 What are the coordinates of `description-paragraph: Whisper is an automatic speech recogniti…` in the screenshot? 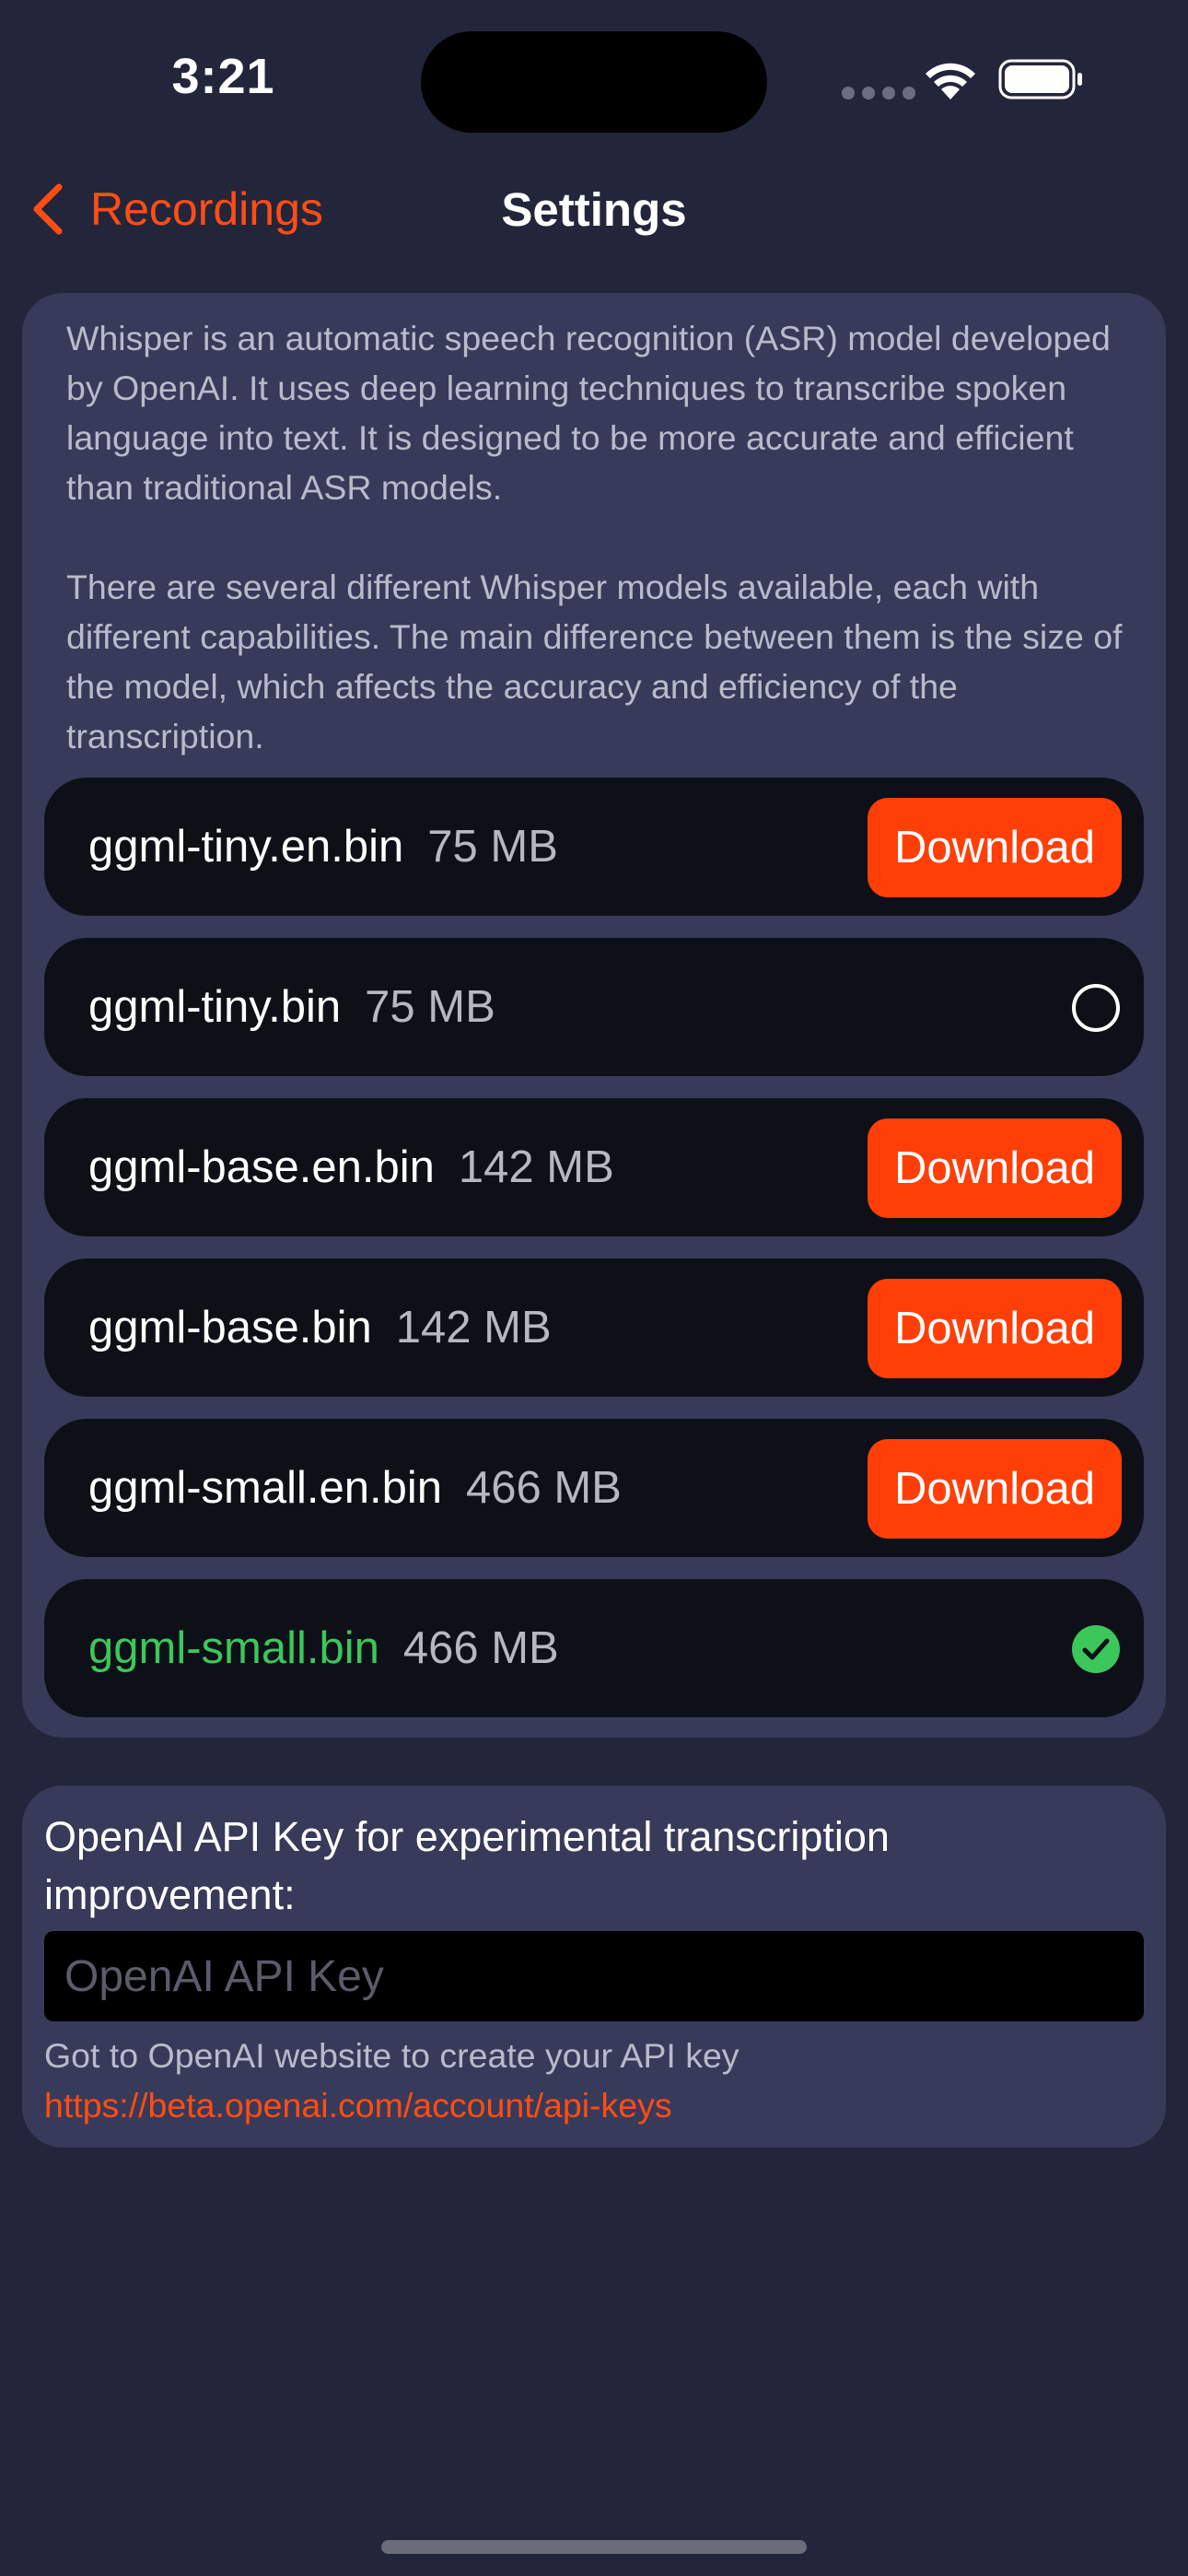 It's located at (588, 413).